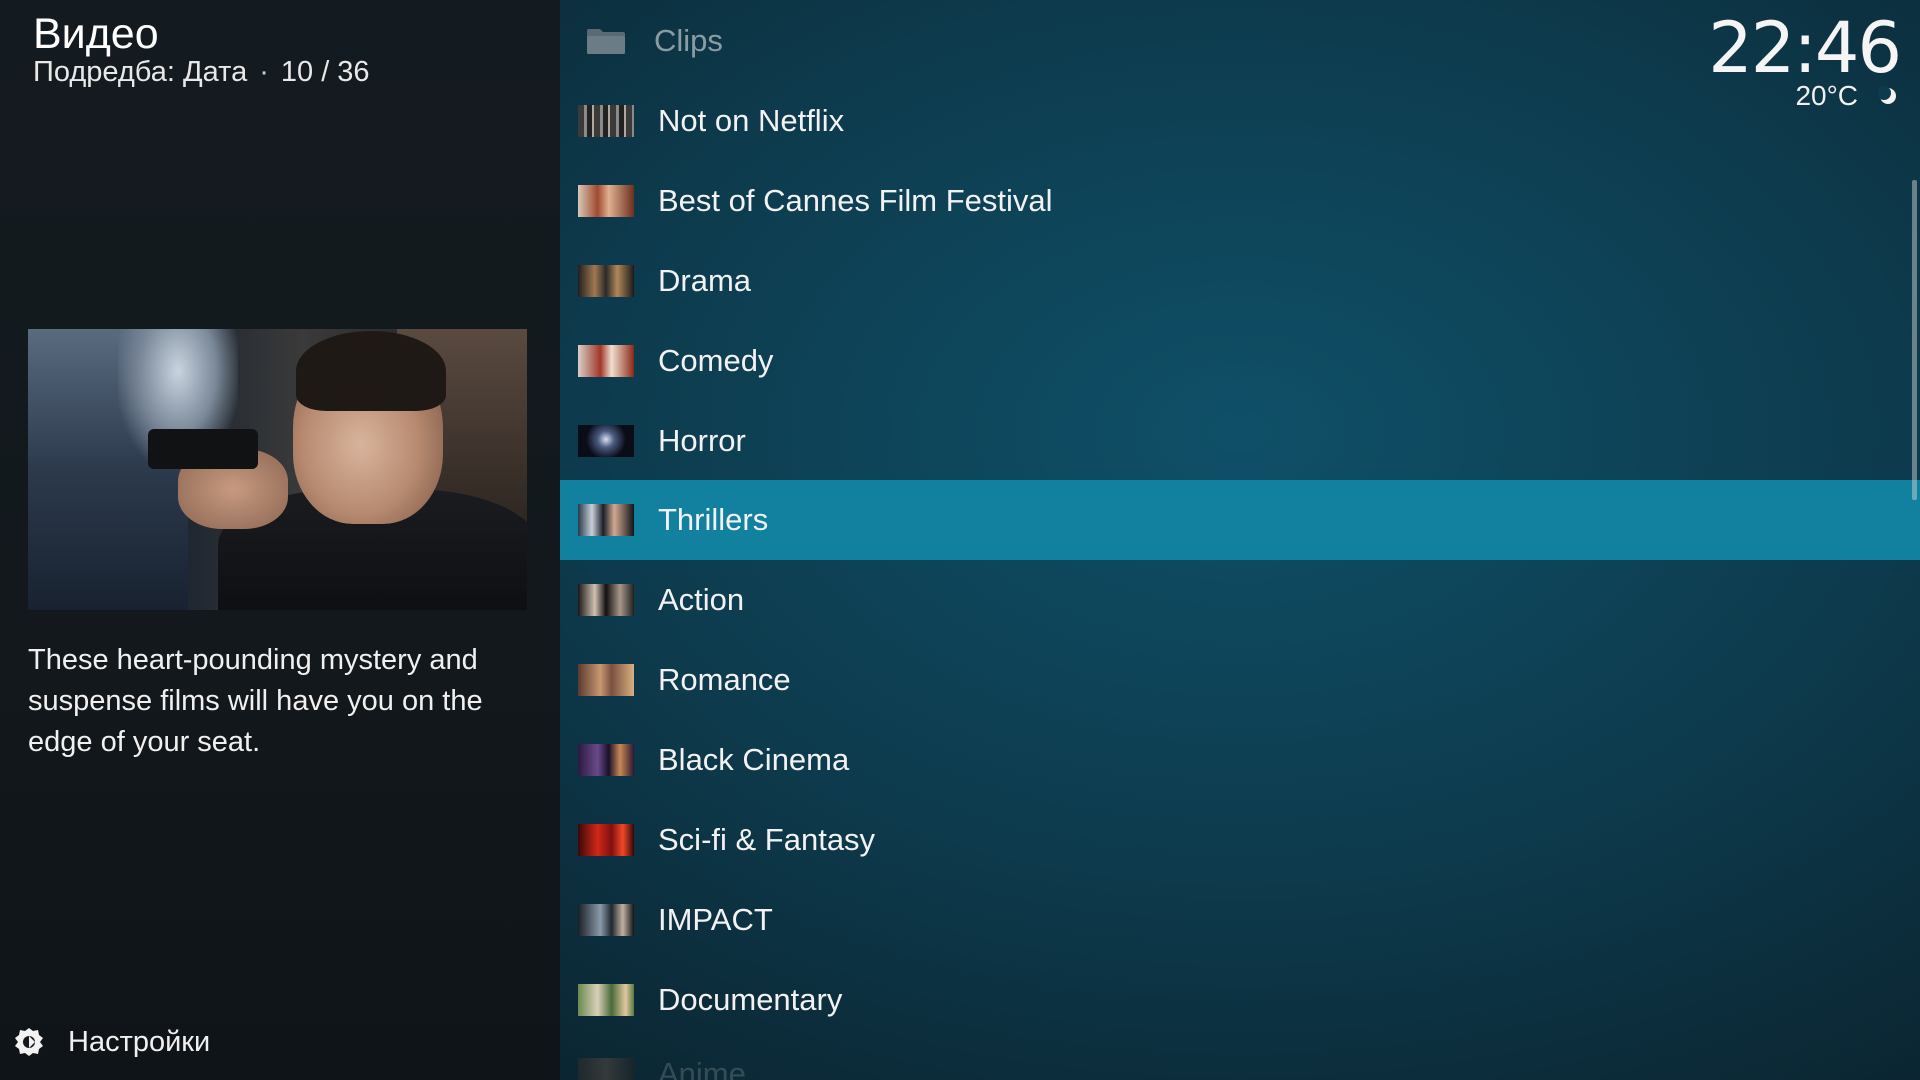  I want to click on list-item-label: Romance, so click(724, 679).